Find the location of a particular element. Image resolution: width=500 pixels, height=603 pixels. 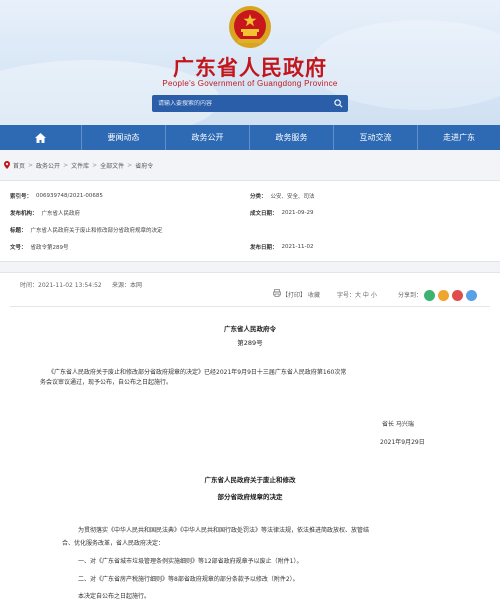

section-title: 广东省人民政府关于废止和修改 is located at coordinates (250, 480).